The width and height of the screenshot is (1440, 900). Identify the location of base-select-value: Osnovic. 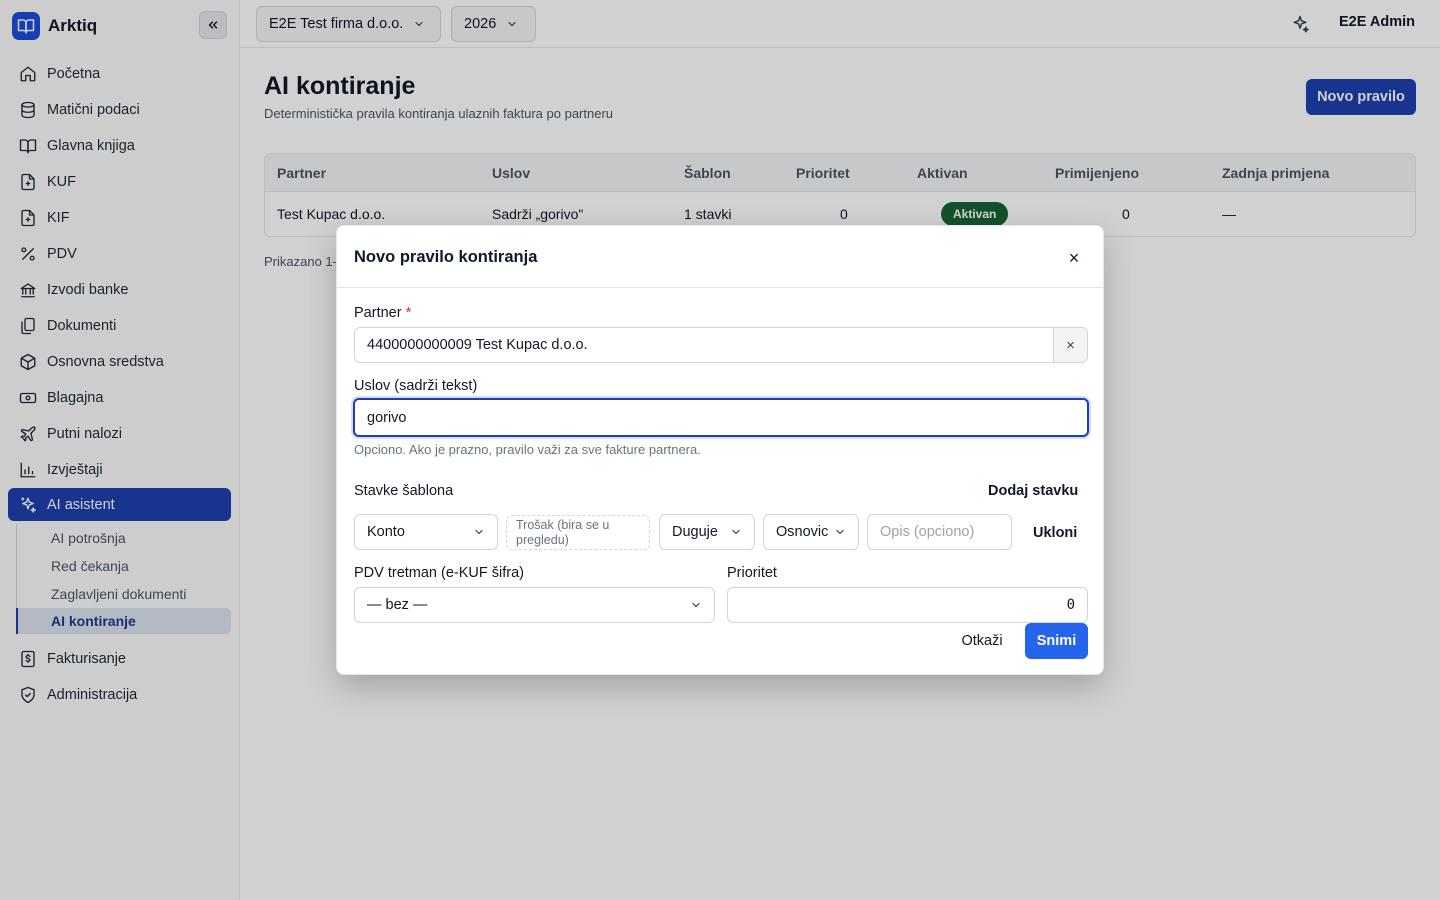
(802, 532).